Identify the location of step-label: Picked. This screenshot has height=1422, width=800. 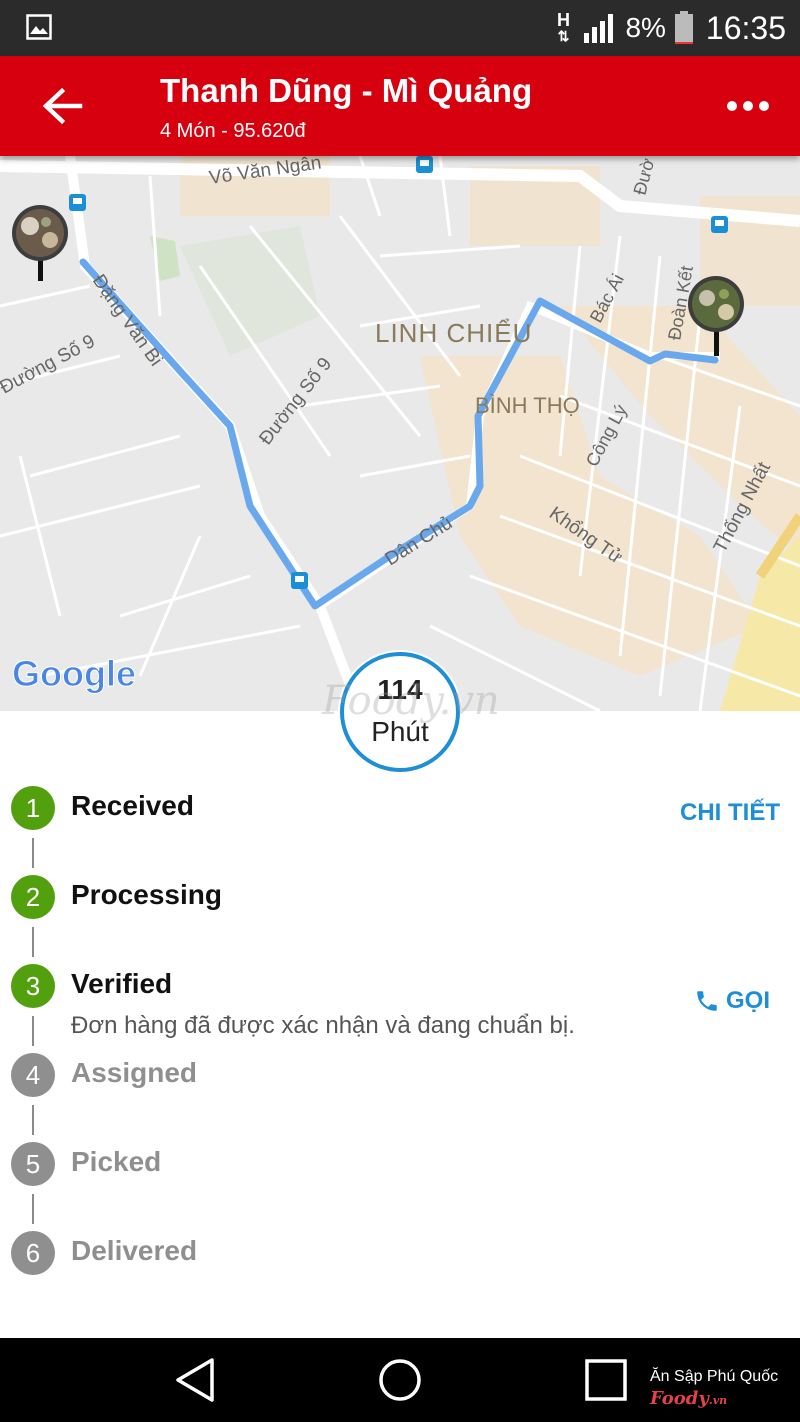
(116, 1161).